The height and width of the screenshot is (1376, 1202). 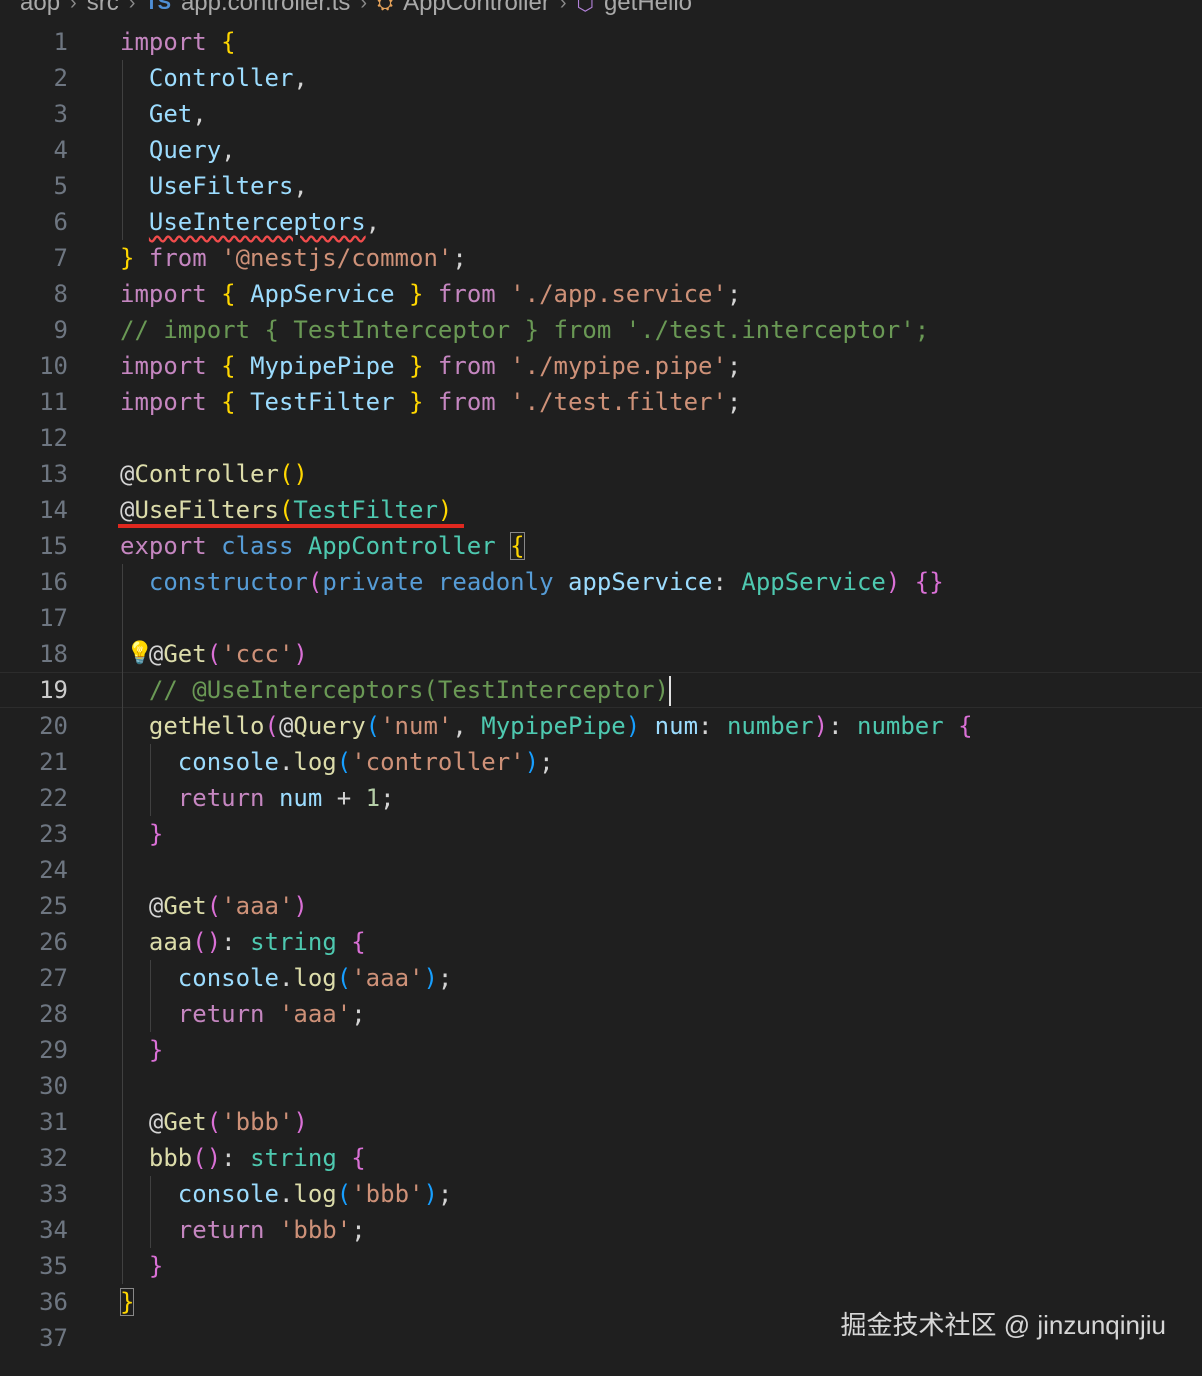 What do you see at coordinates (53, 942) in the screenshot?
I see `line-number: 26` at bounding box center [53, 942].